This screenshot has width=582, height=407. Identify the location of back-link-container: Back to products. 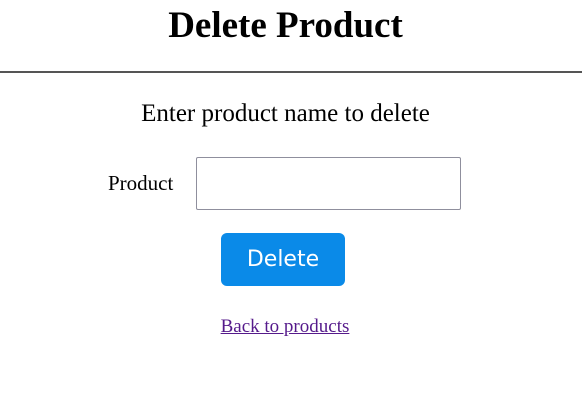
(285, 327).